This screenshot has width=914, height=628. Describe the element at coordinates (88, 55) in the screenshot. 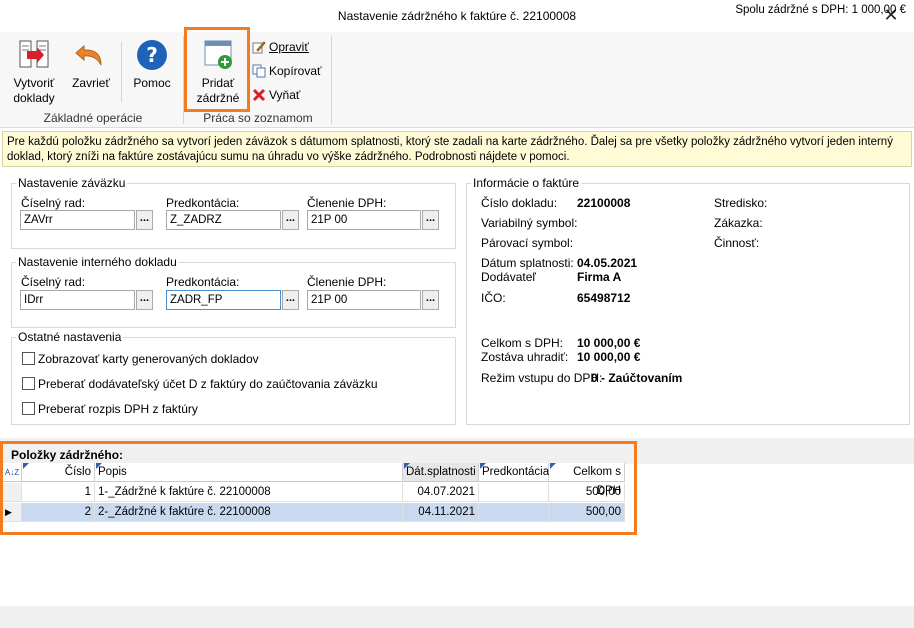

I see `undo-arrow-icon` at that location.